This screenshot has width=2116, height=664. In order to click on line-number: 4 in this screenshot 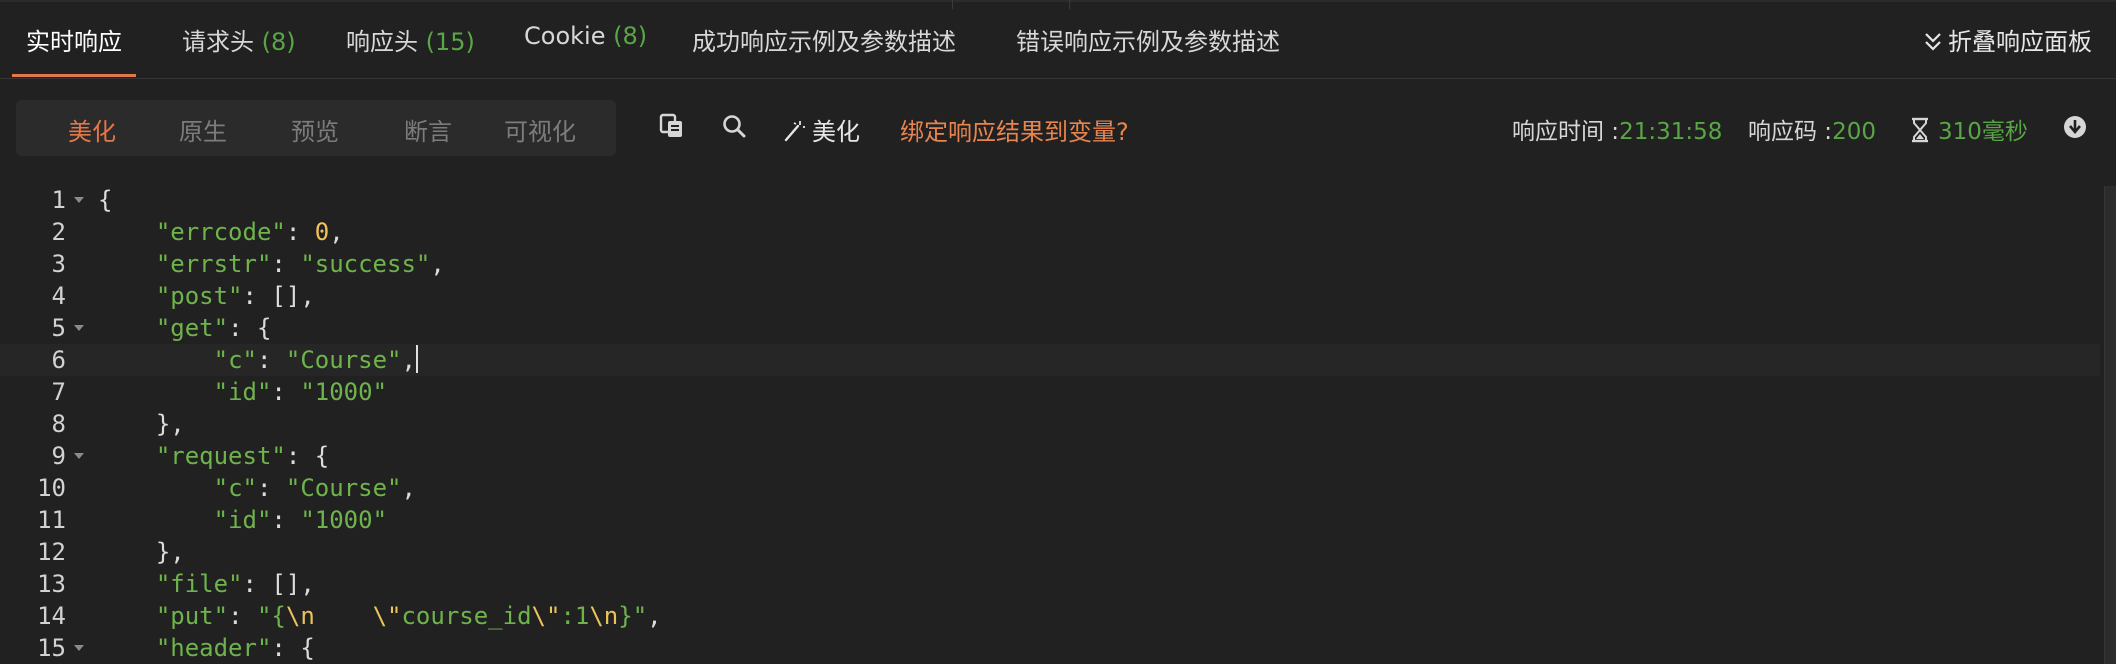, I will do `click(58, 296)`.